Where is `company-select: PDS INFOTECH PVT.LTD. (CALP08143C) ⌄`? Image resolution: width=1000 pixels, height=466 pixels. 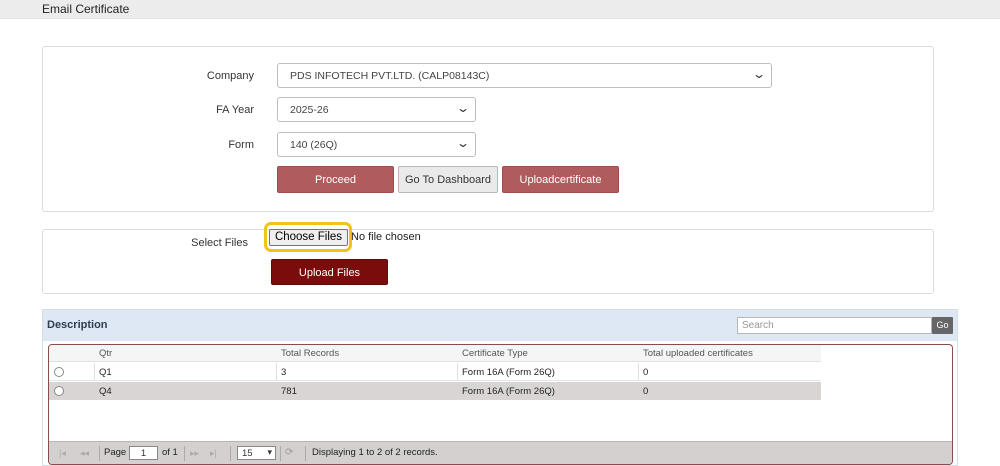
company-select: PDS INFOTECH PVT.LTD. (CALP08143C) ⌄ is located at coordinates (524, 75).